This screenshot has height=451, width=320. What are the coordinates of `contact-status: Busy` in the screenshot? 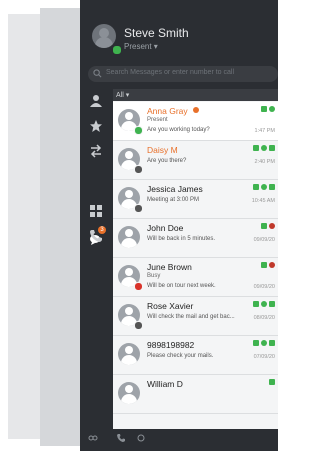 It's located at (154, 276).